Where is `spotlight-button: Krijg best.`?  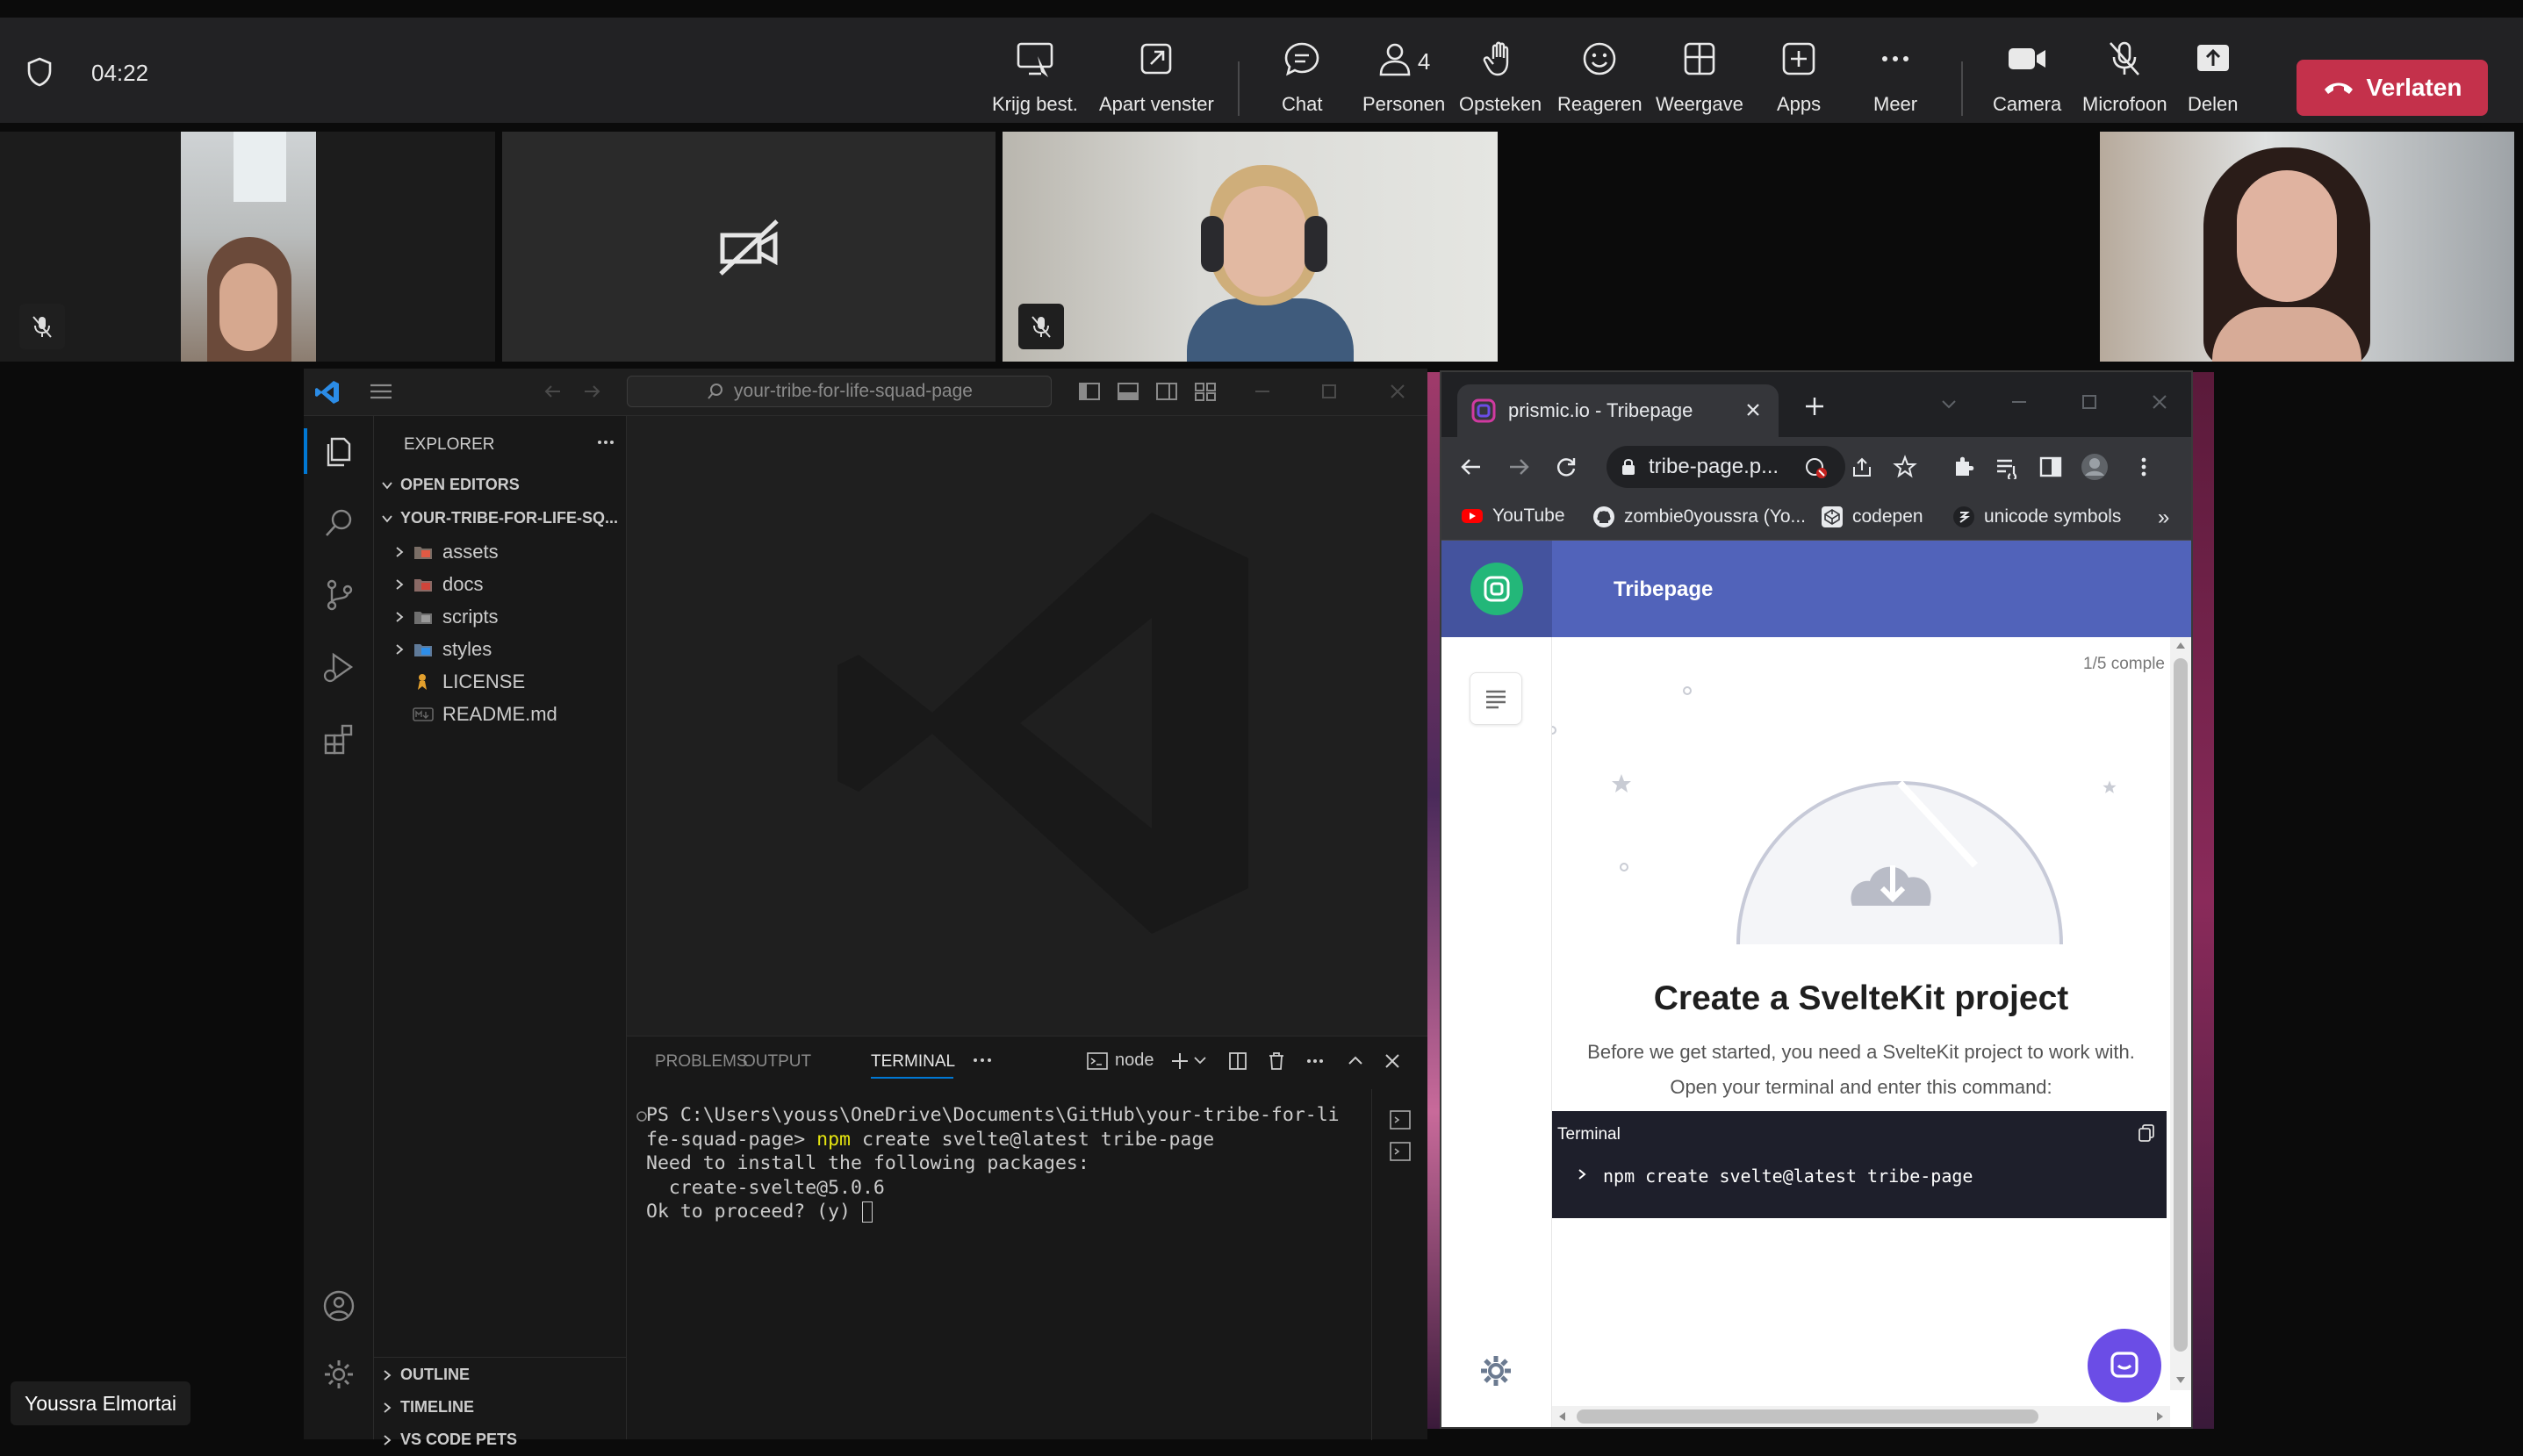 spotlight-button: Krijg best. is located at coordinates (1035, 81).